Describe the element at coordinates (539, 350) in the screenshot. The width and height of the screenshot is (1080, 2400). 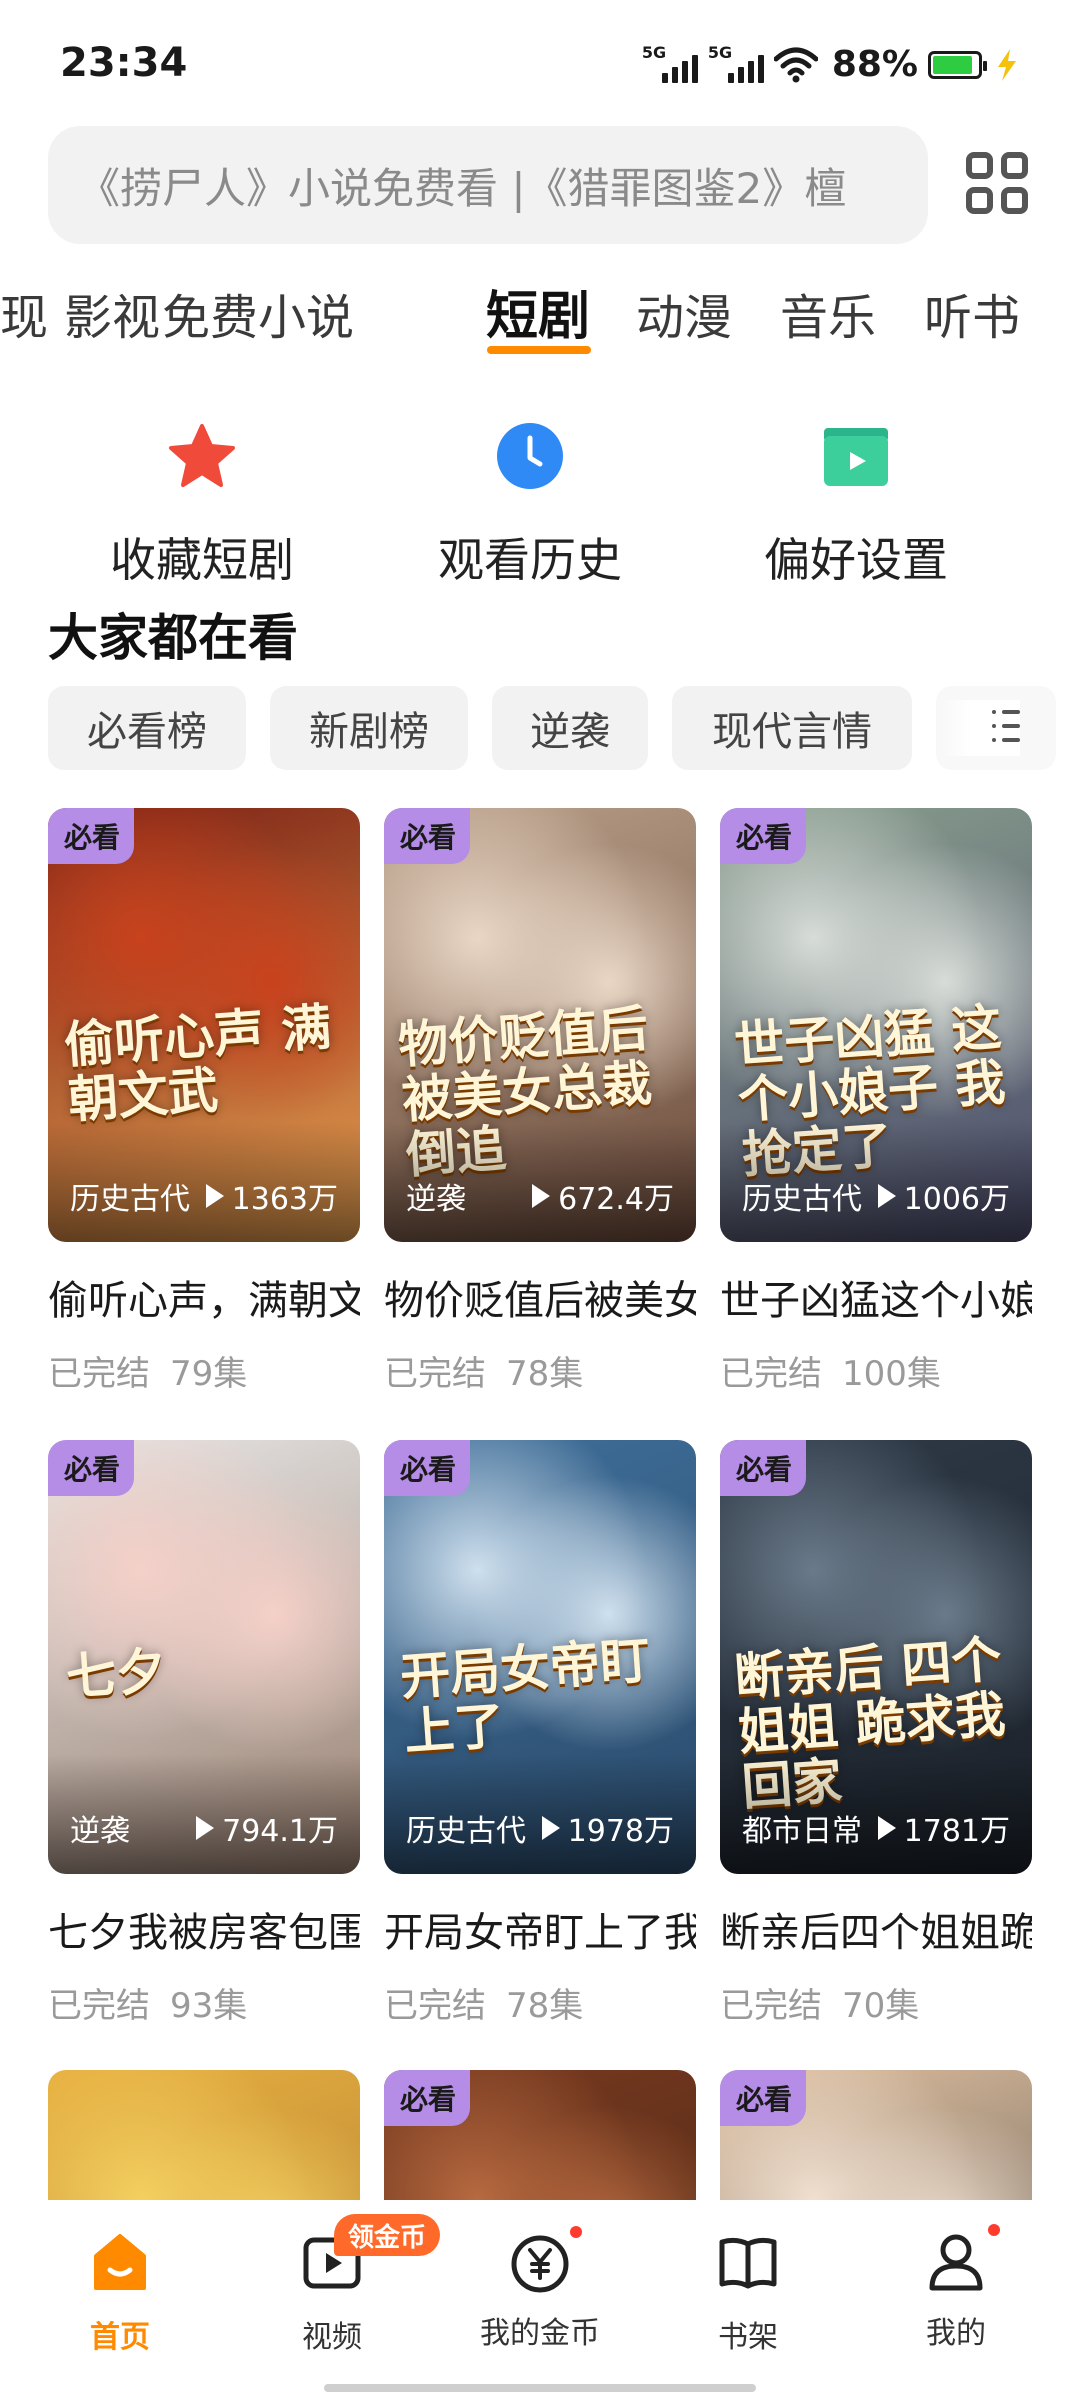
I see `active-tab-indicator` at that location.